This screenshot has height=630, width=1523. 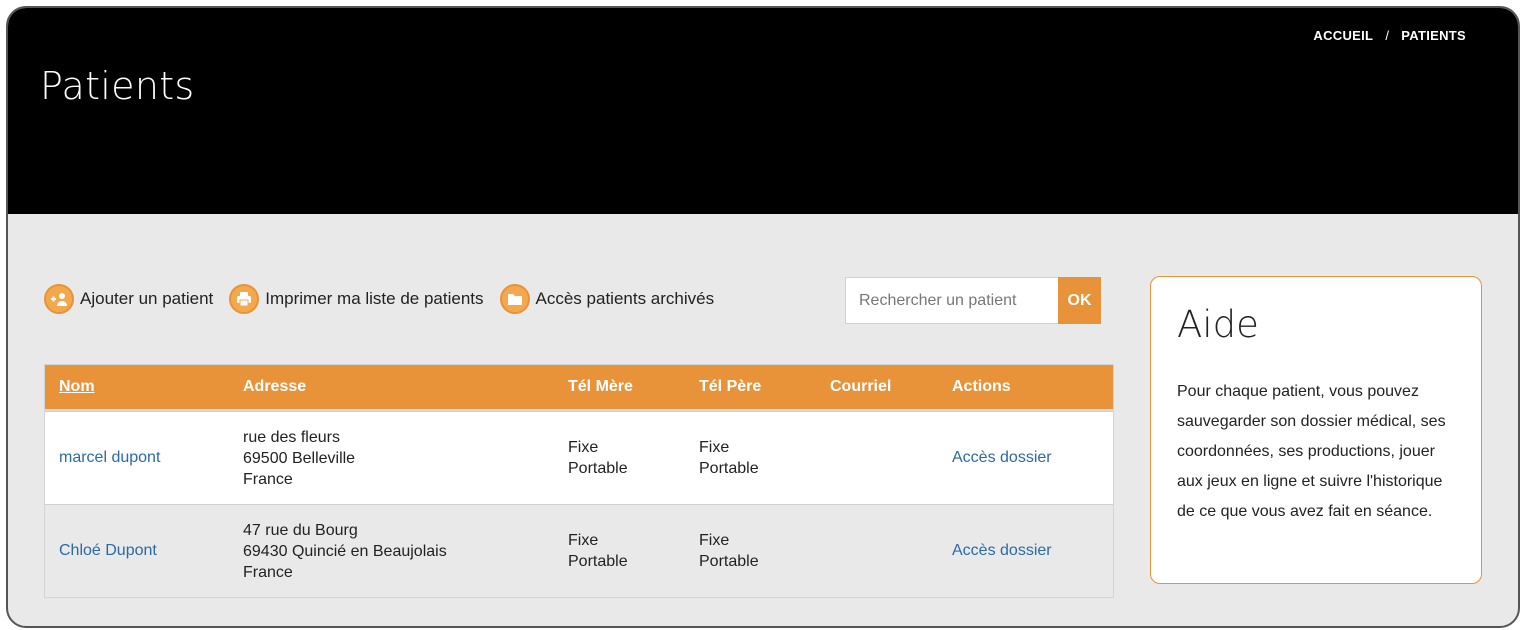 I want to click on search-form: OK, so click(x=973, y=300).